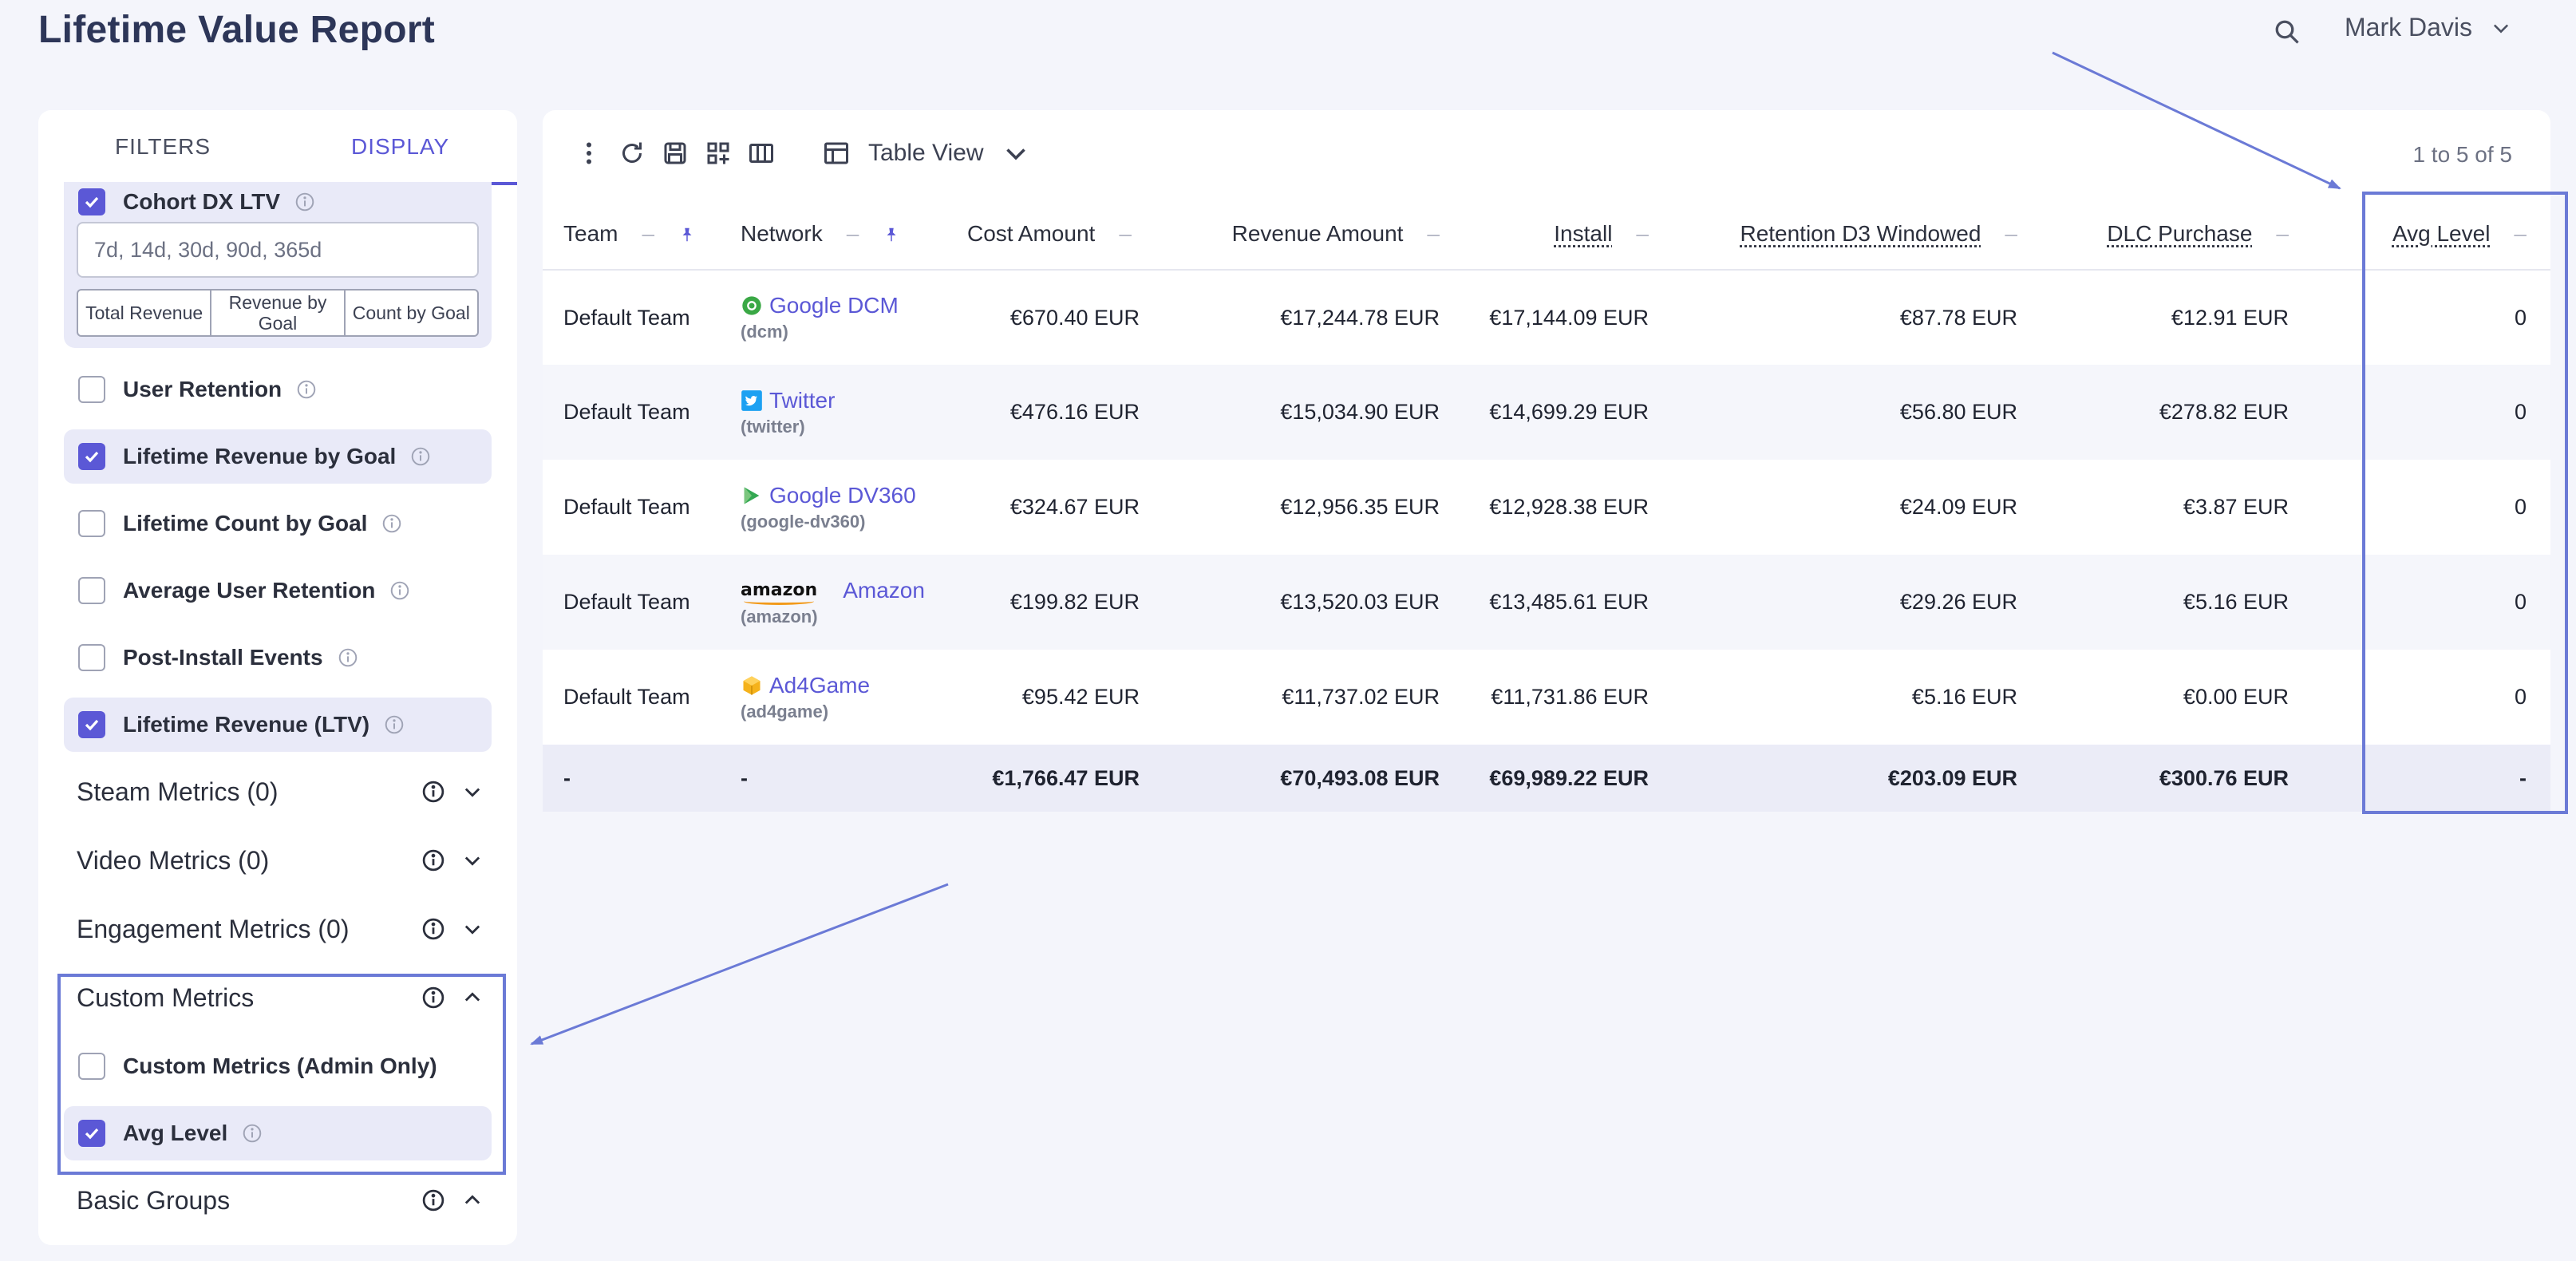 The image size is (2576, 1261). What do you see at coordinates (1569, 507) in the screenshot?
I see `cell-install: €12,928.38 EUR` at bounding box center [1569, 507].